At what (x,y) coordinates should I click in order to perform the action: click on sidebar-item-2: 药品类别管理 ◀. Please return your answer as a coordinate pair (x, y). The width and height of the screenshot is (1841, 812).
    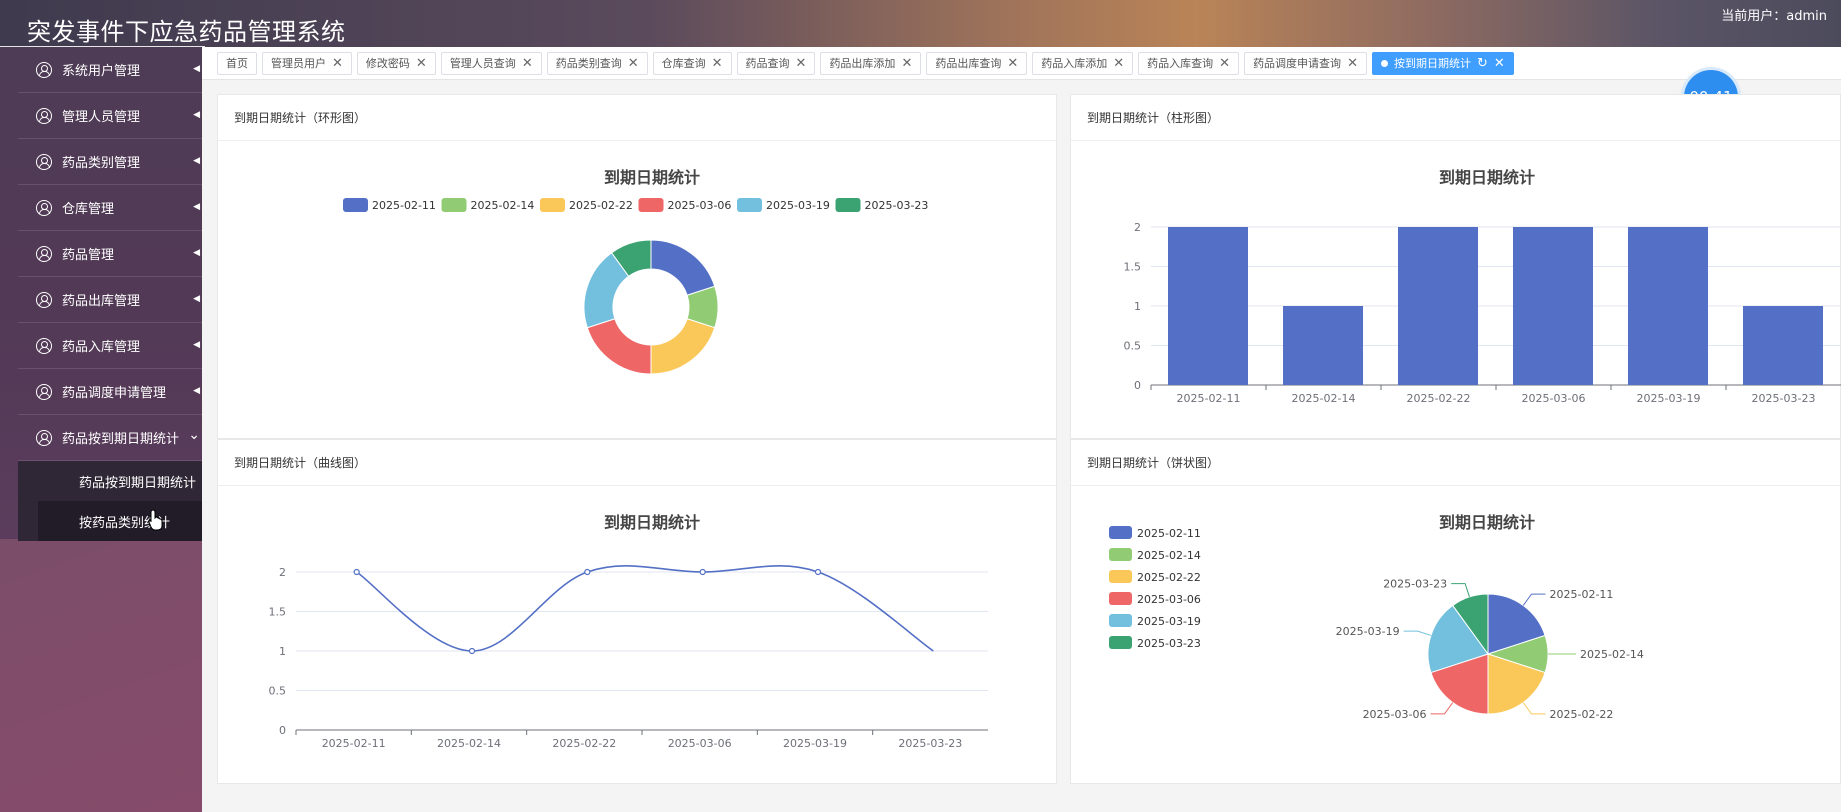
    Looking at the image, I should click on (110, 162).